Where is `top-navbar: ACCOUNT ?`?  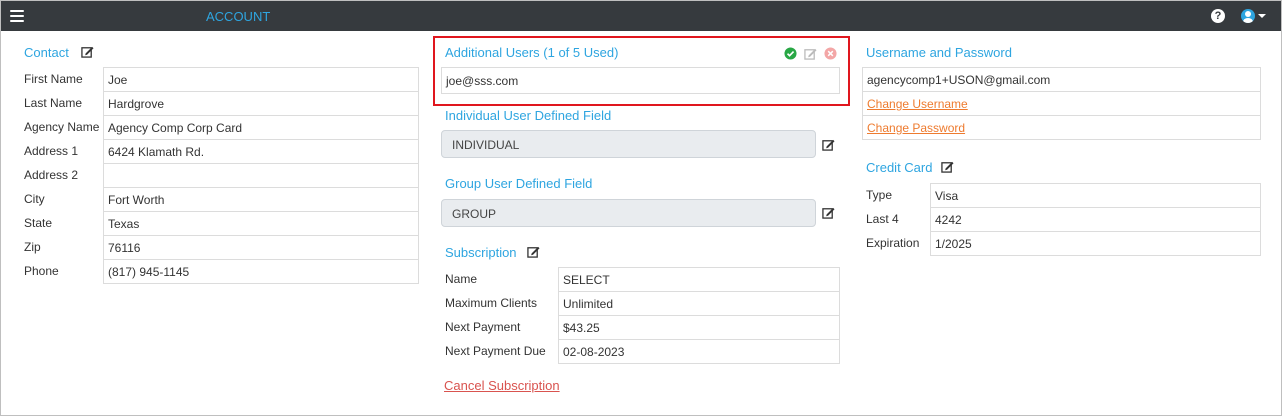
top-navbar: ACCOUNT ? is located at coordinates (641, 16).